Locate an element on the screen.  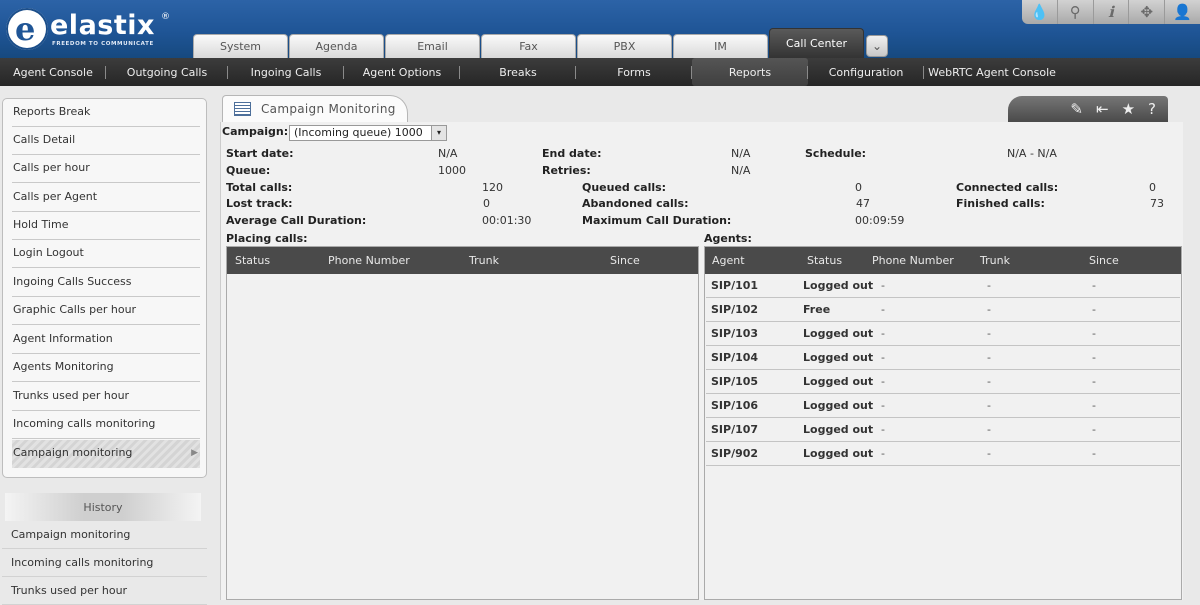
menu-item-calls-detail: Calls Detail is located at coordinates (106, 141).